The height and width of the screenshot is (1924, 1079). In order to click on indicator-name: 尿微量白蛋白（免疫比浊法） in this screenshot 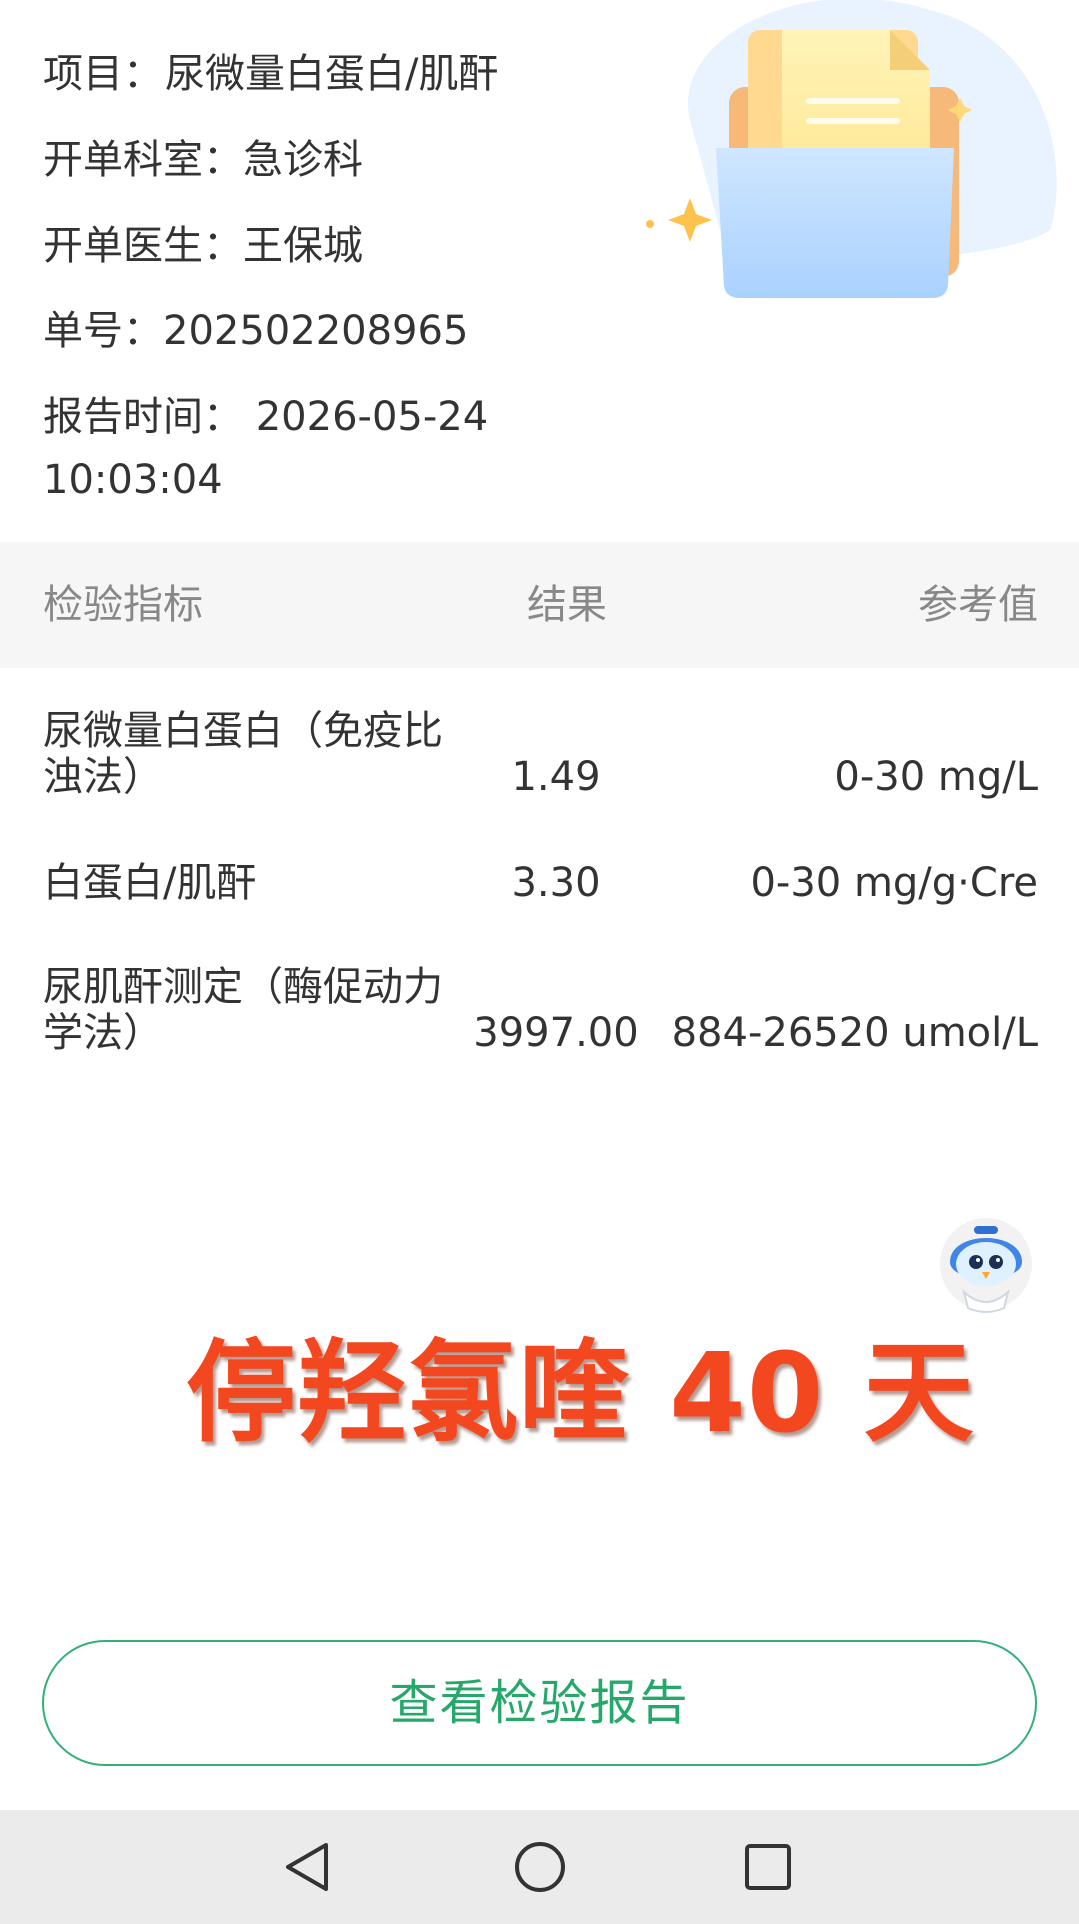, I will do `click(243, 754)`.